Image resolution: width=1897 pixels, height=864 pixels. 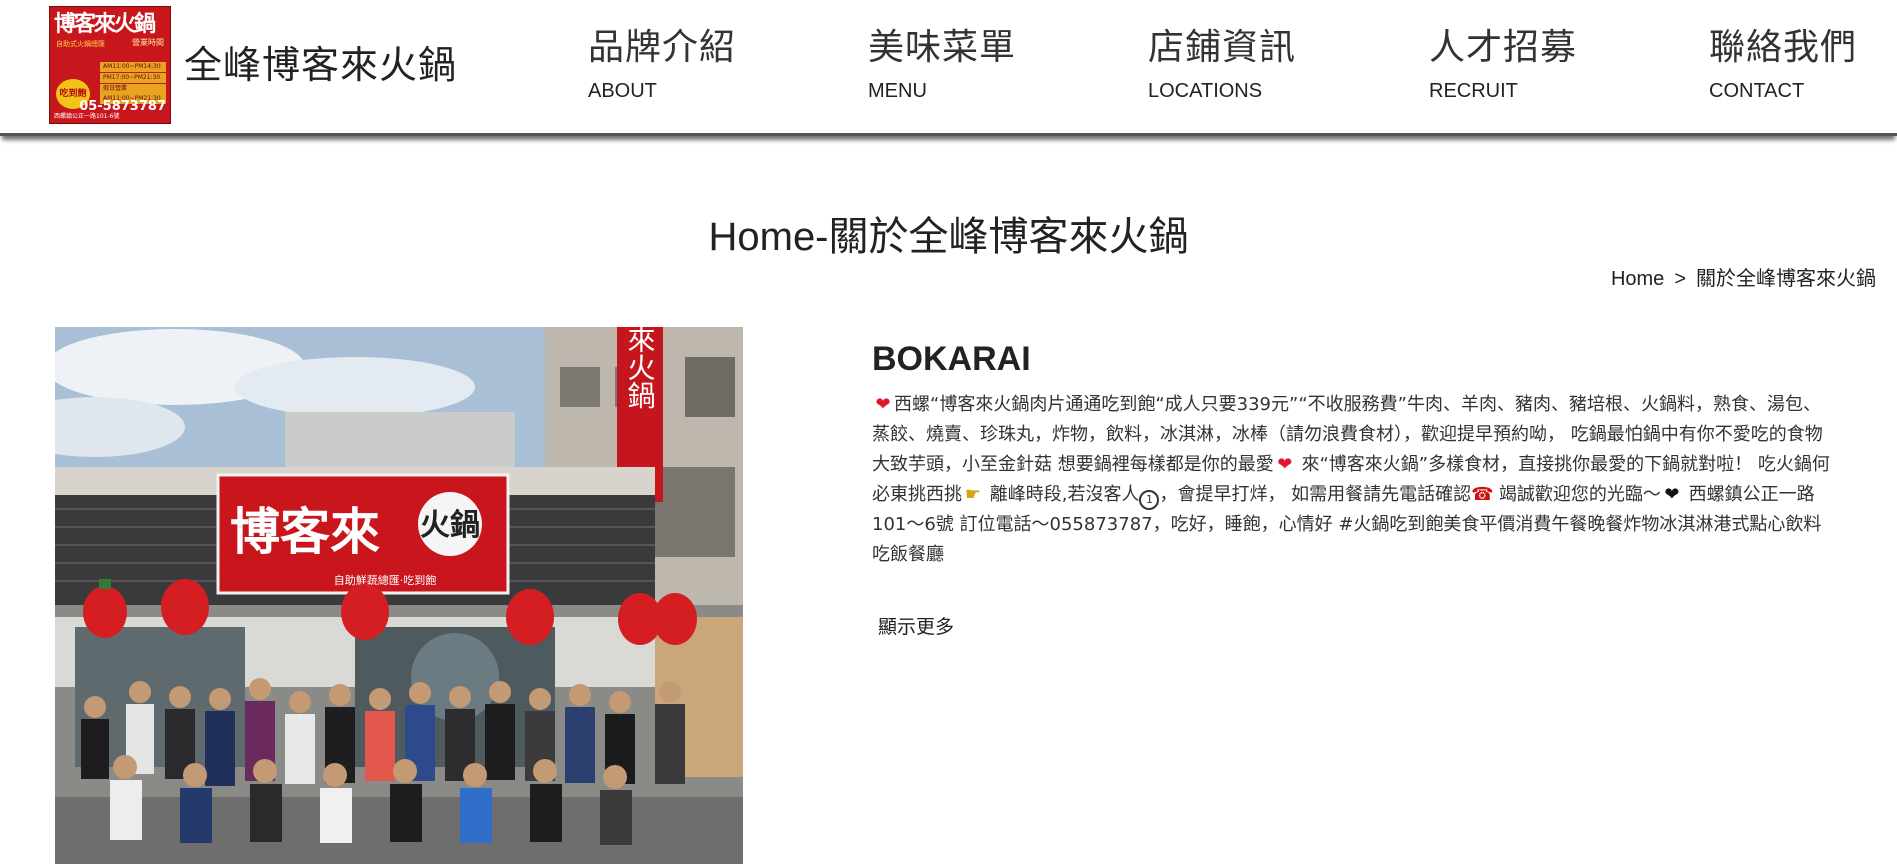 What do you see at coordinates (133, 67) in the screenshot?
I see `logo-hours-line: AM11:00~PM14:30` at bounding box center [133, 67].